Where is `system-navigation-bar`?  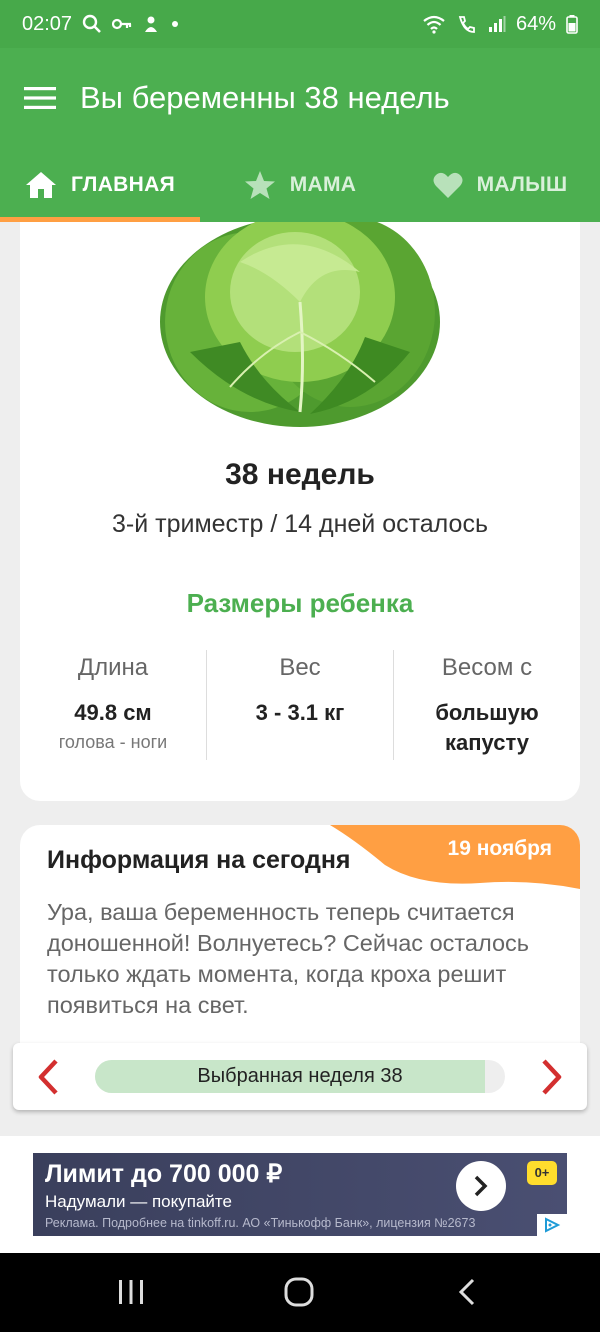
system-navigation-bar is located at coordinates (300, 1292).